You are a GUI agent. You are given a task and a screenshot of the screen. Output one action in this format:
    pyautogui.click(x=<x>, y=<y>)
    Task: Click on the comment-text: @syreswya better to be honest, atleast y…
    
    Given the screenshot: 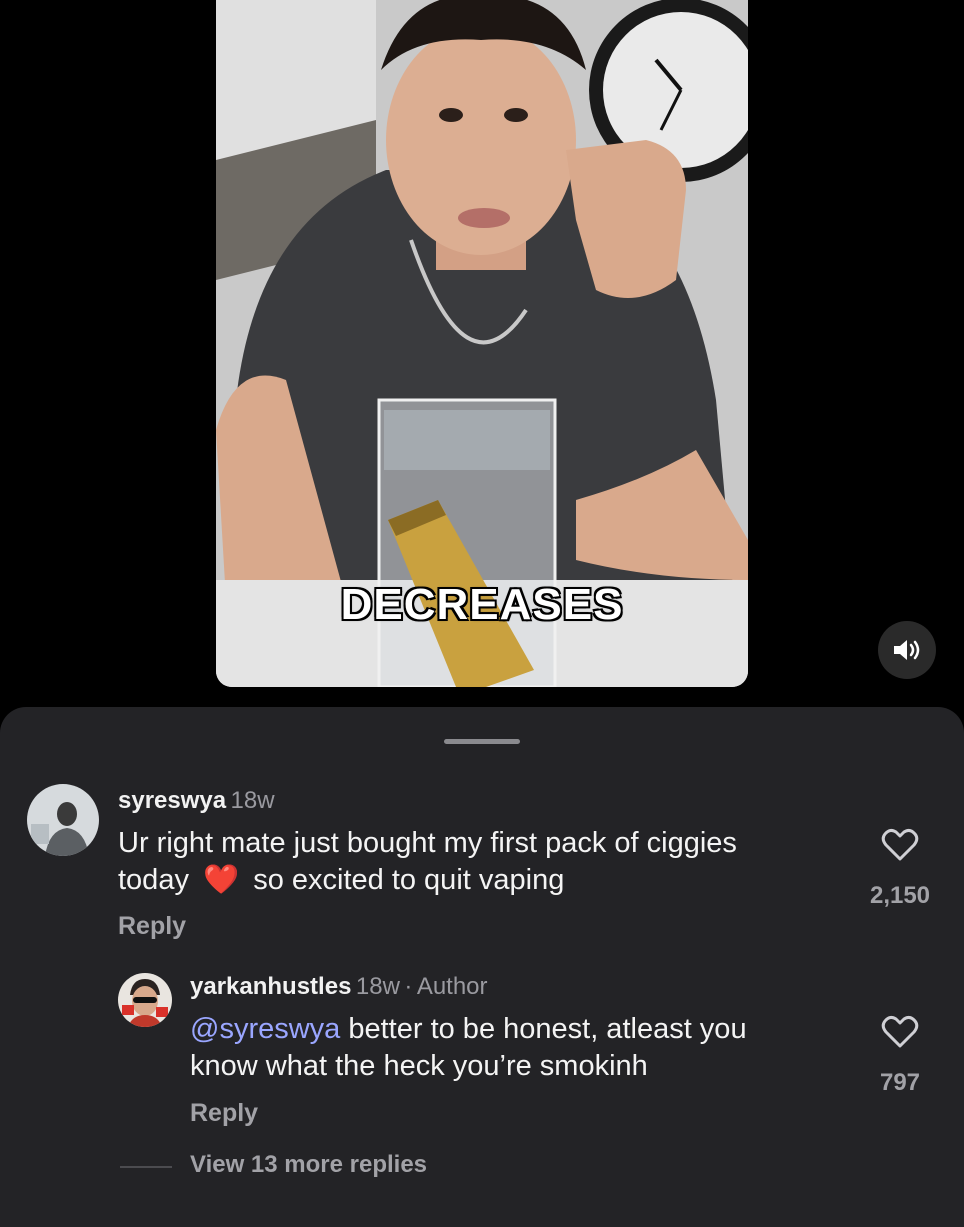 What is the action you would take?
    pyautogui.click(x=468, y=1048)
    